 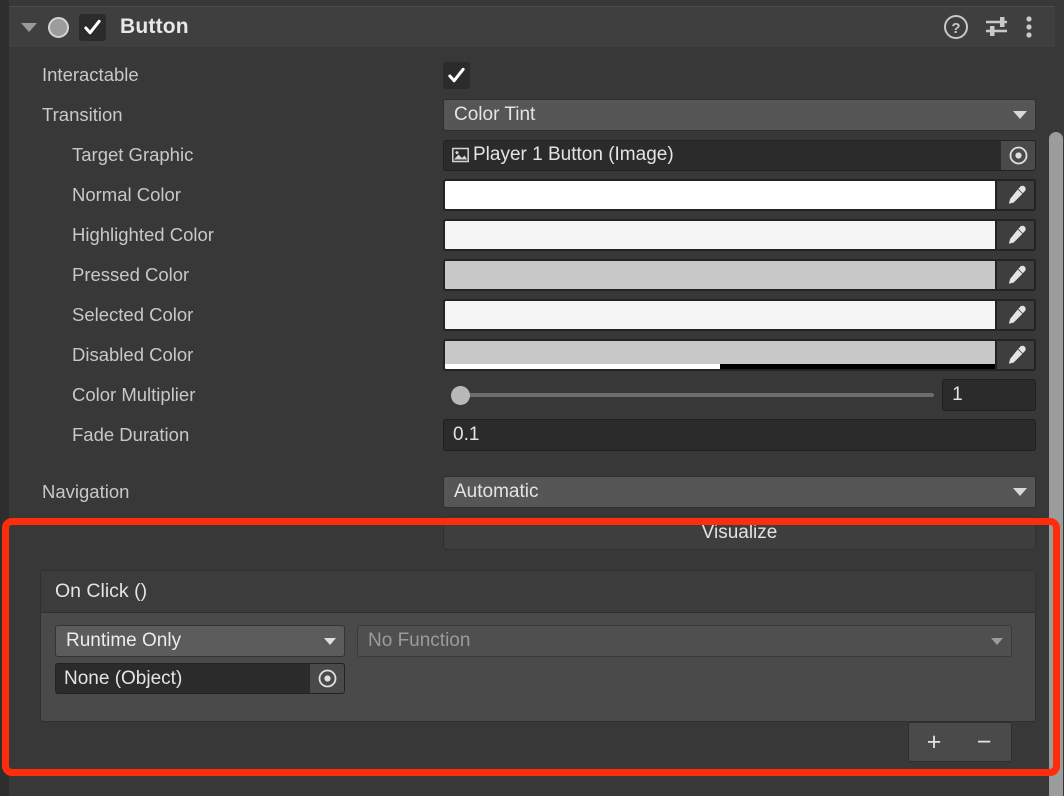 I want to click on slider-handle, so click(x=460, y=395).